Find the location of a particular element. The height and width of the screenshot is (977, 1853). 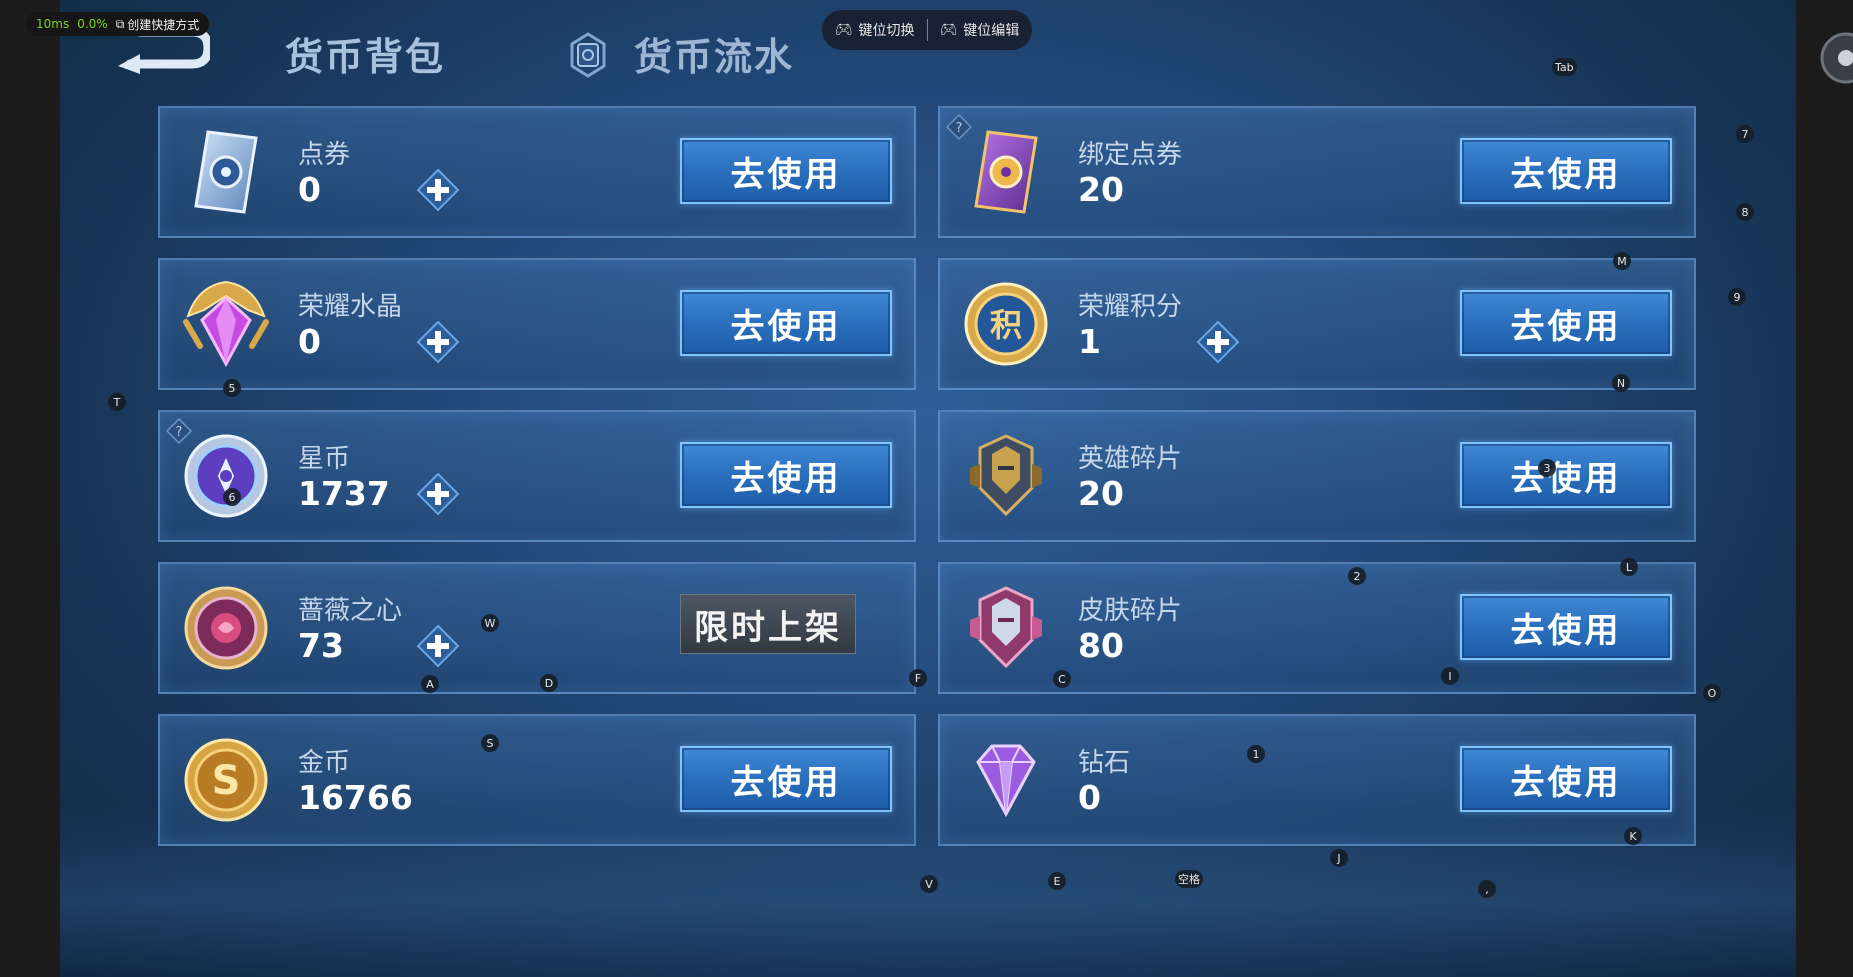

performance-overlay: 10ms 0.0% ⧉ 创建快捷方式 is located at coordinates (118, 24).